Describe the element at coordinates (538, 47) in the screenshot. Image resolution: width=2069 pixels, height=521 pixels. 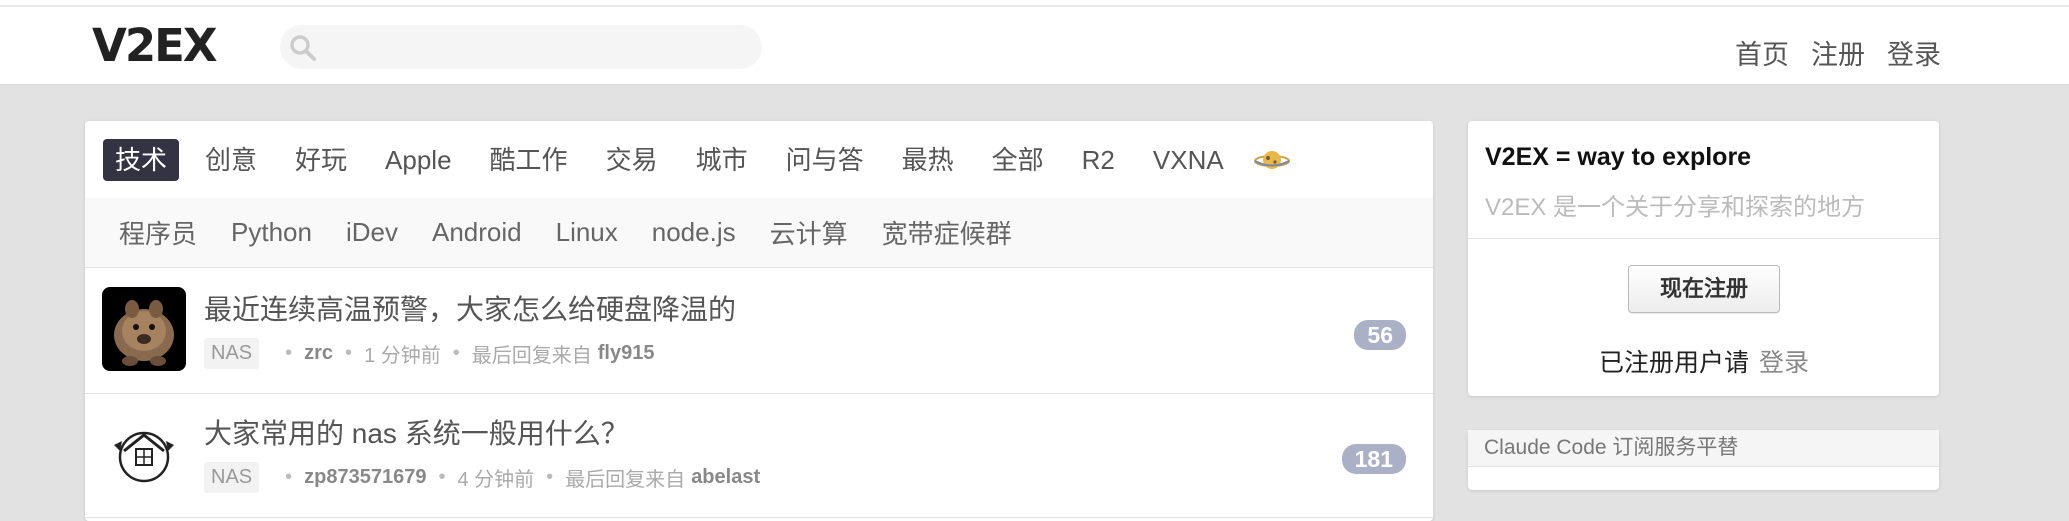
I see `search-input` at that location.